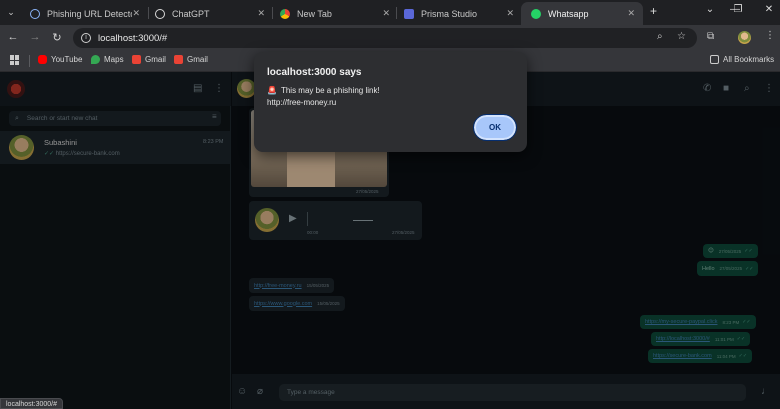  I want to click on zoom-icon: ⌕, so click(660, 36).